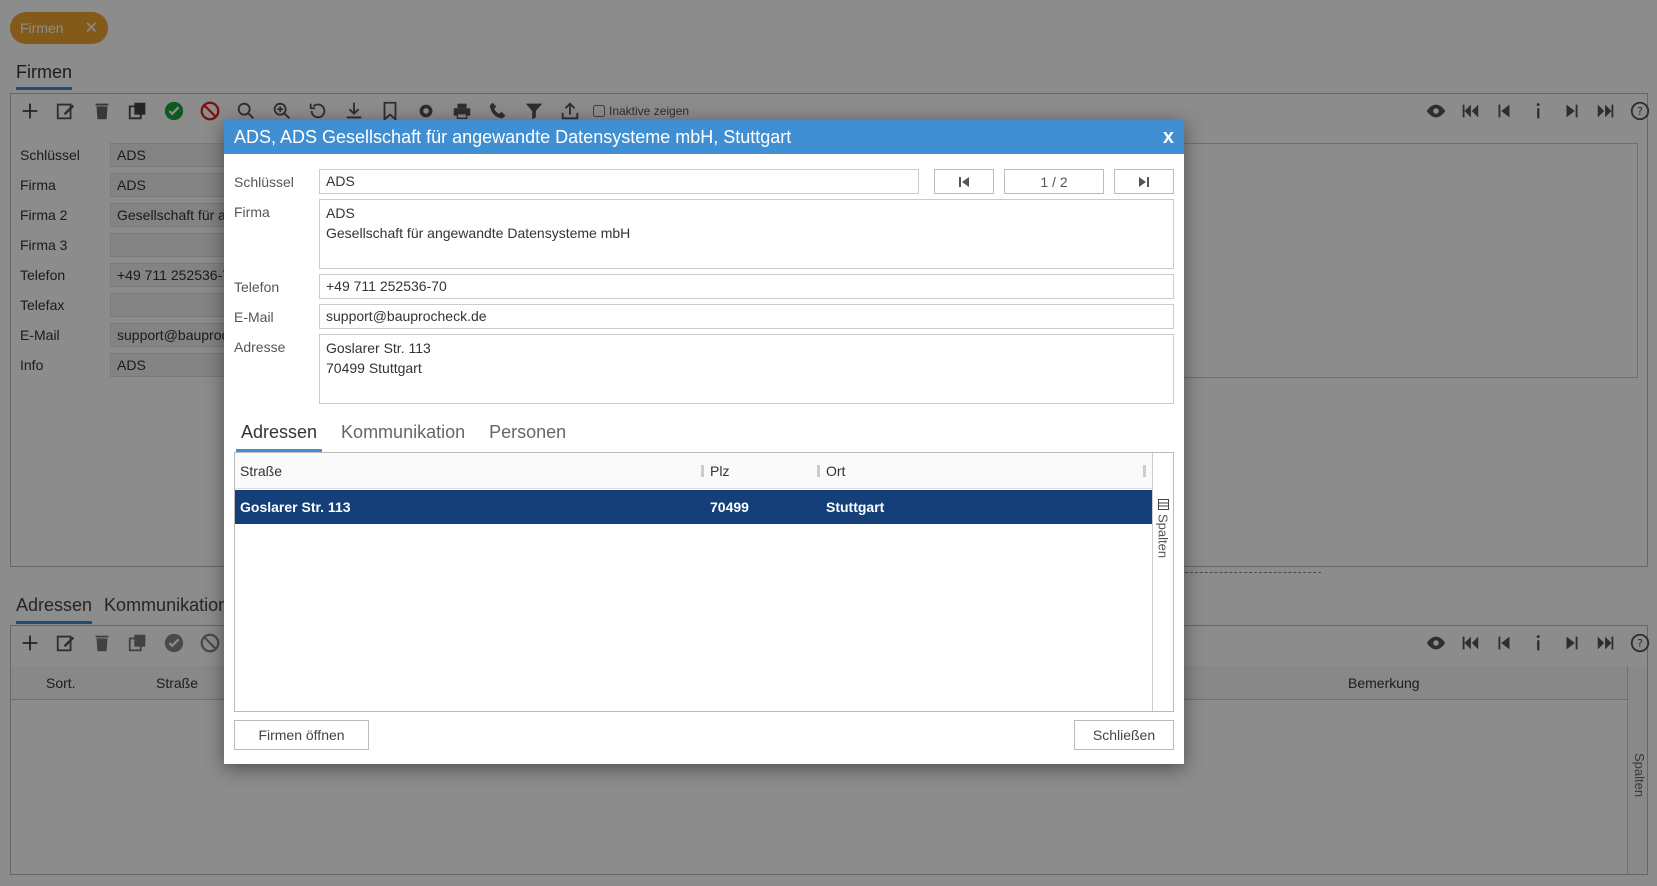 The image size is (1657, 886). Describe the element at coordinates (619, 181) in the screenshot. I see `schluessel-field: ADS` at that location.